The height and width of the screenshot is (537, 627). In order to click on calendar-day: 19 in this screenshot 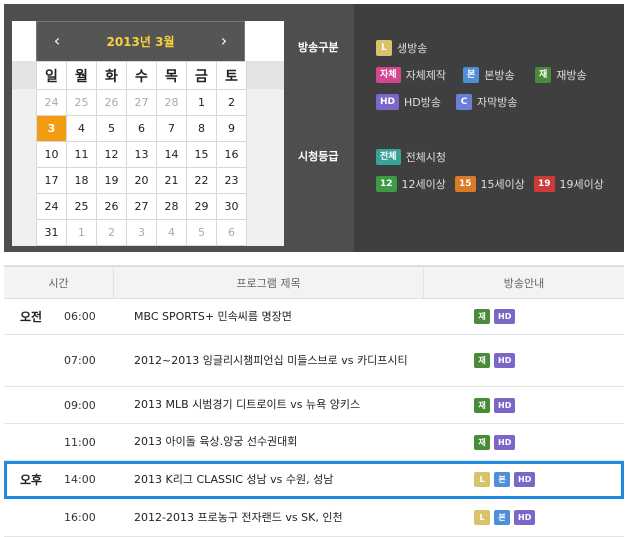, I will do `click(111, 180)`.